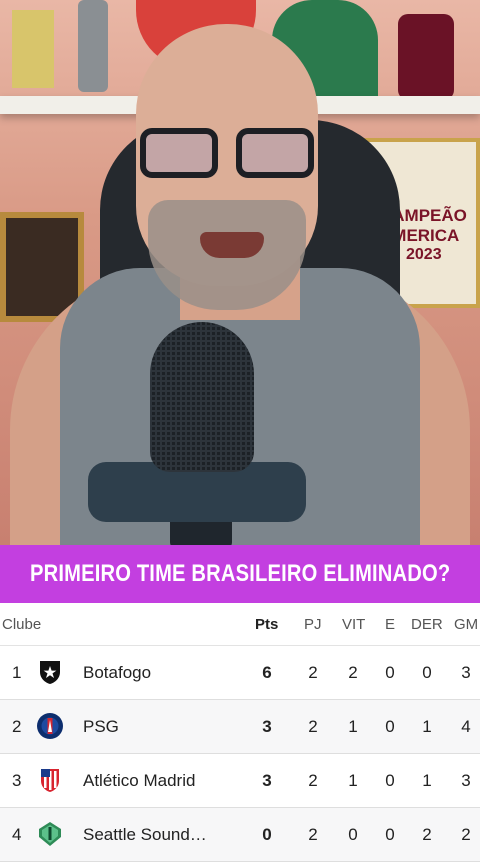 This screenshot has height=862, width=480. I want to click on plaque-decoration, so click(33, 49).